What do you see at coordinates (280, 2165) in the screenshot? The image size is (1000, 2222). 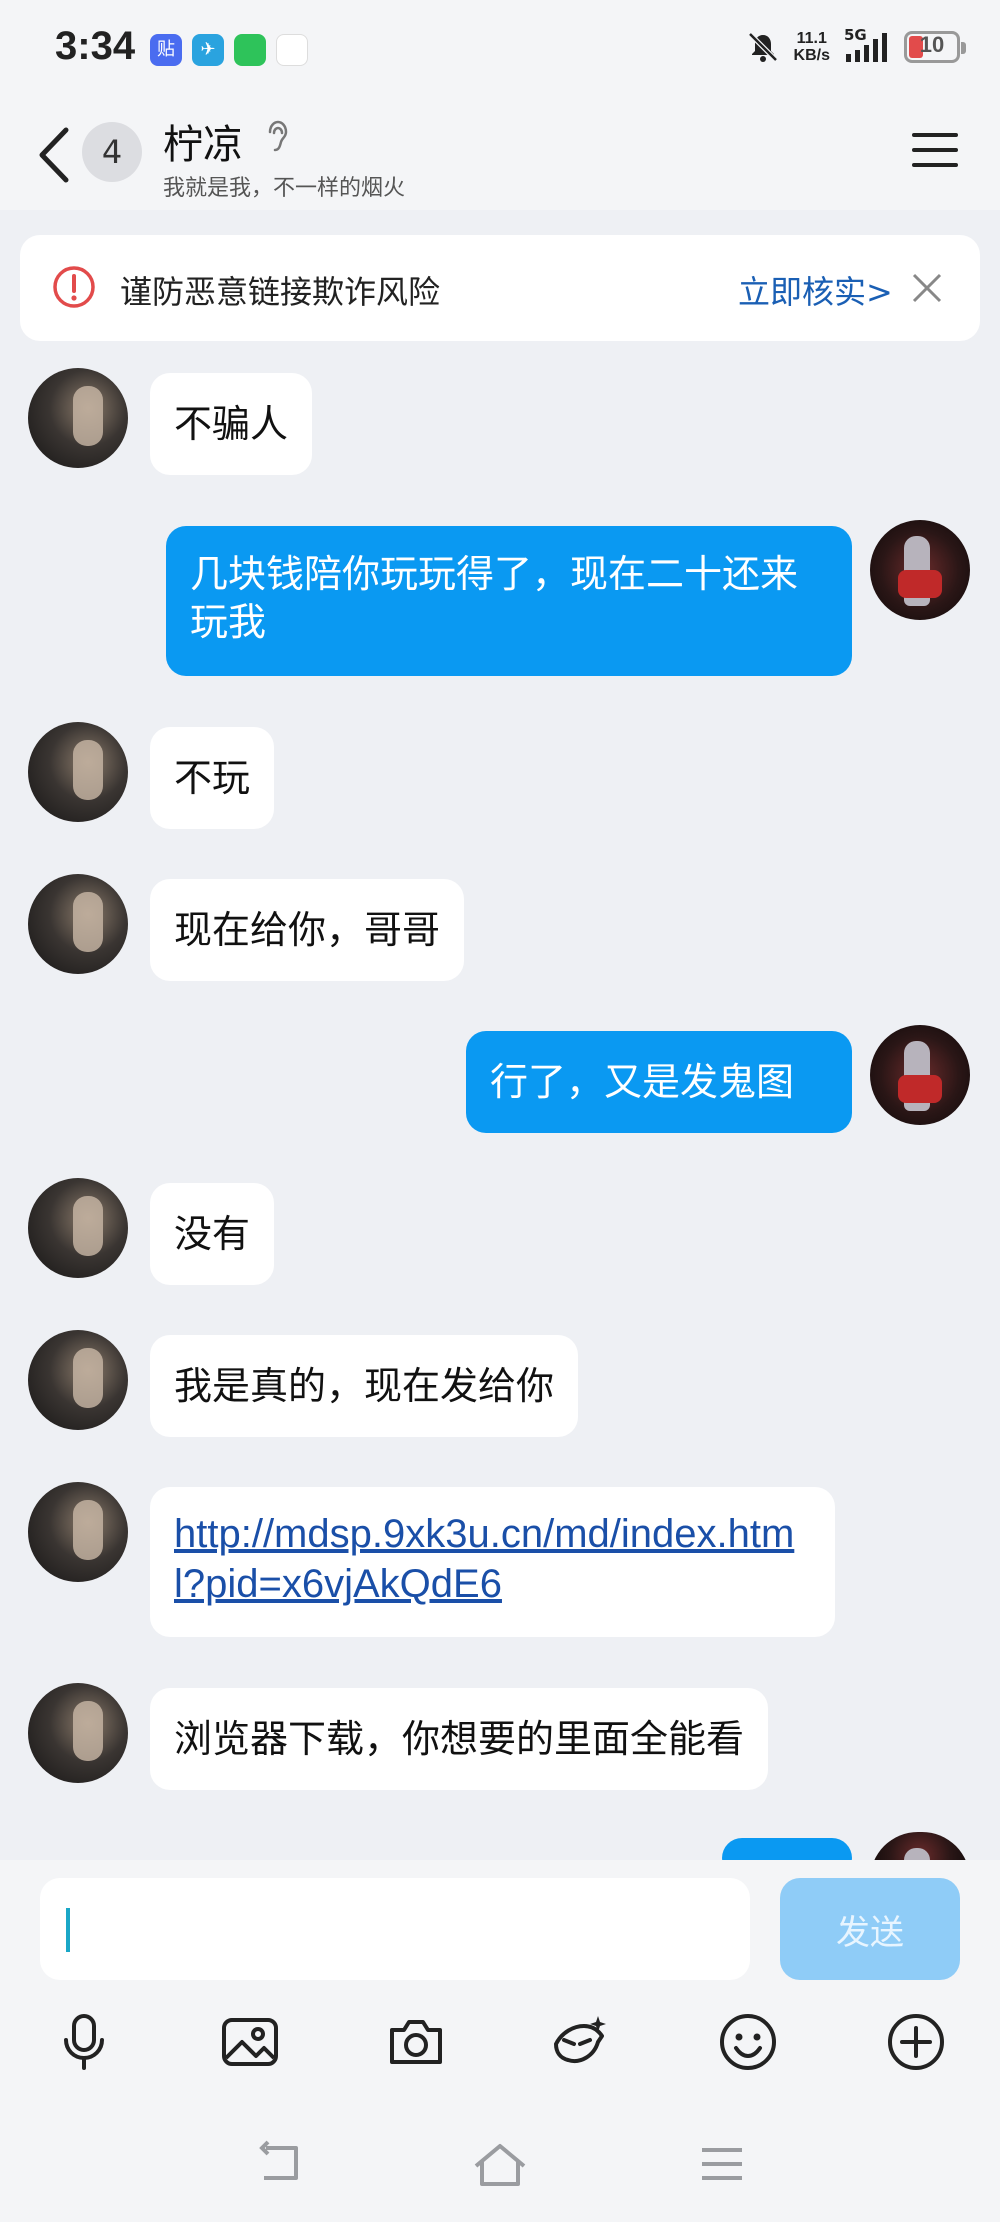 I see `back-nav-icon` at bounding box center [280, 2165].